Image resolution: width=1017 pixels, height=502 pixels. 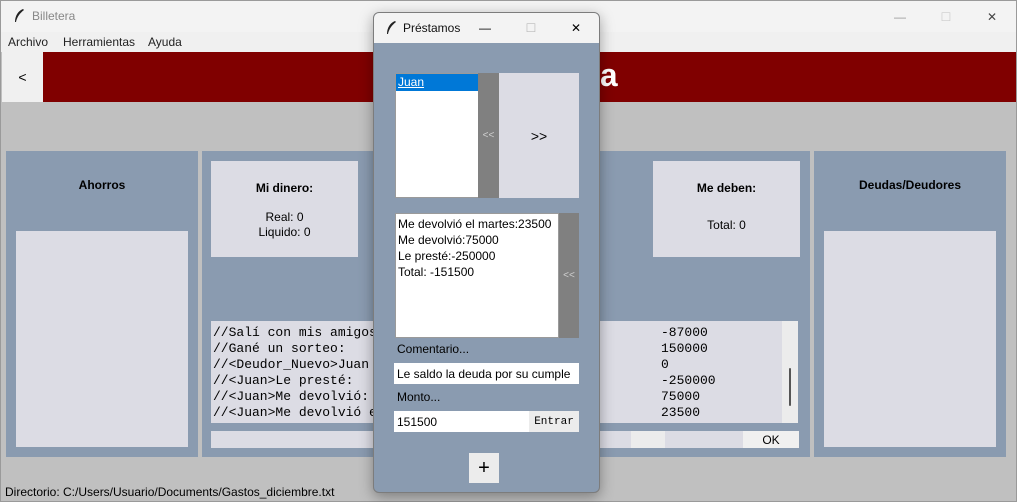 I want to click on deudas-panel: Deudas/Deudores, so click(x=910, y=304).